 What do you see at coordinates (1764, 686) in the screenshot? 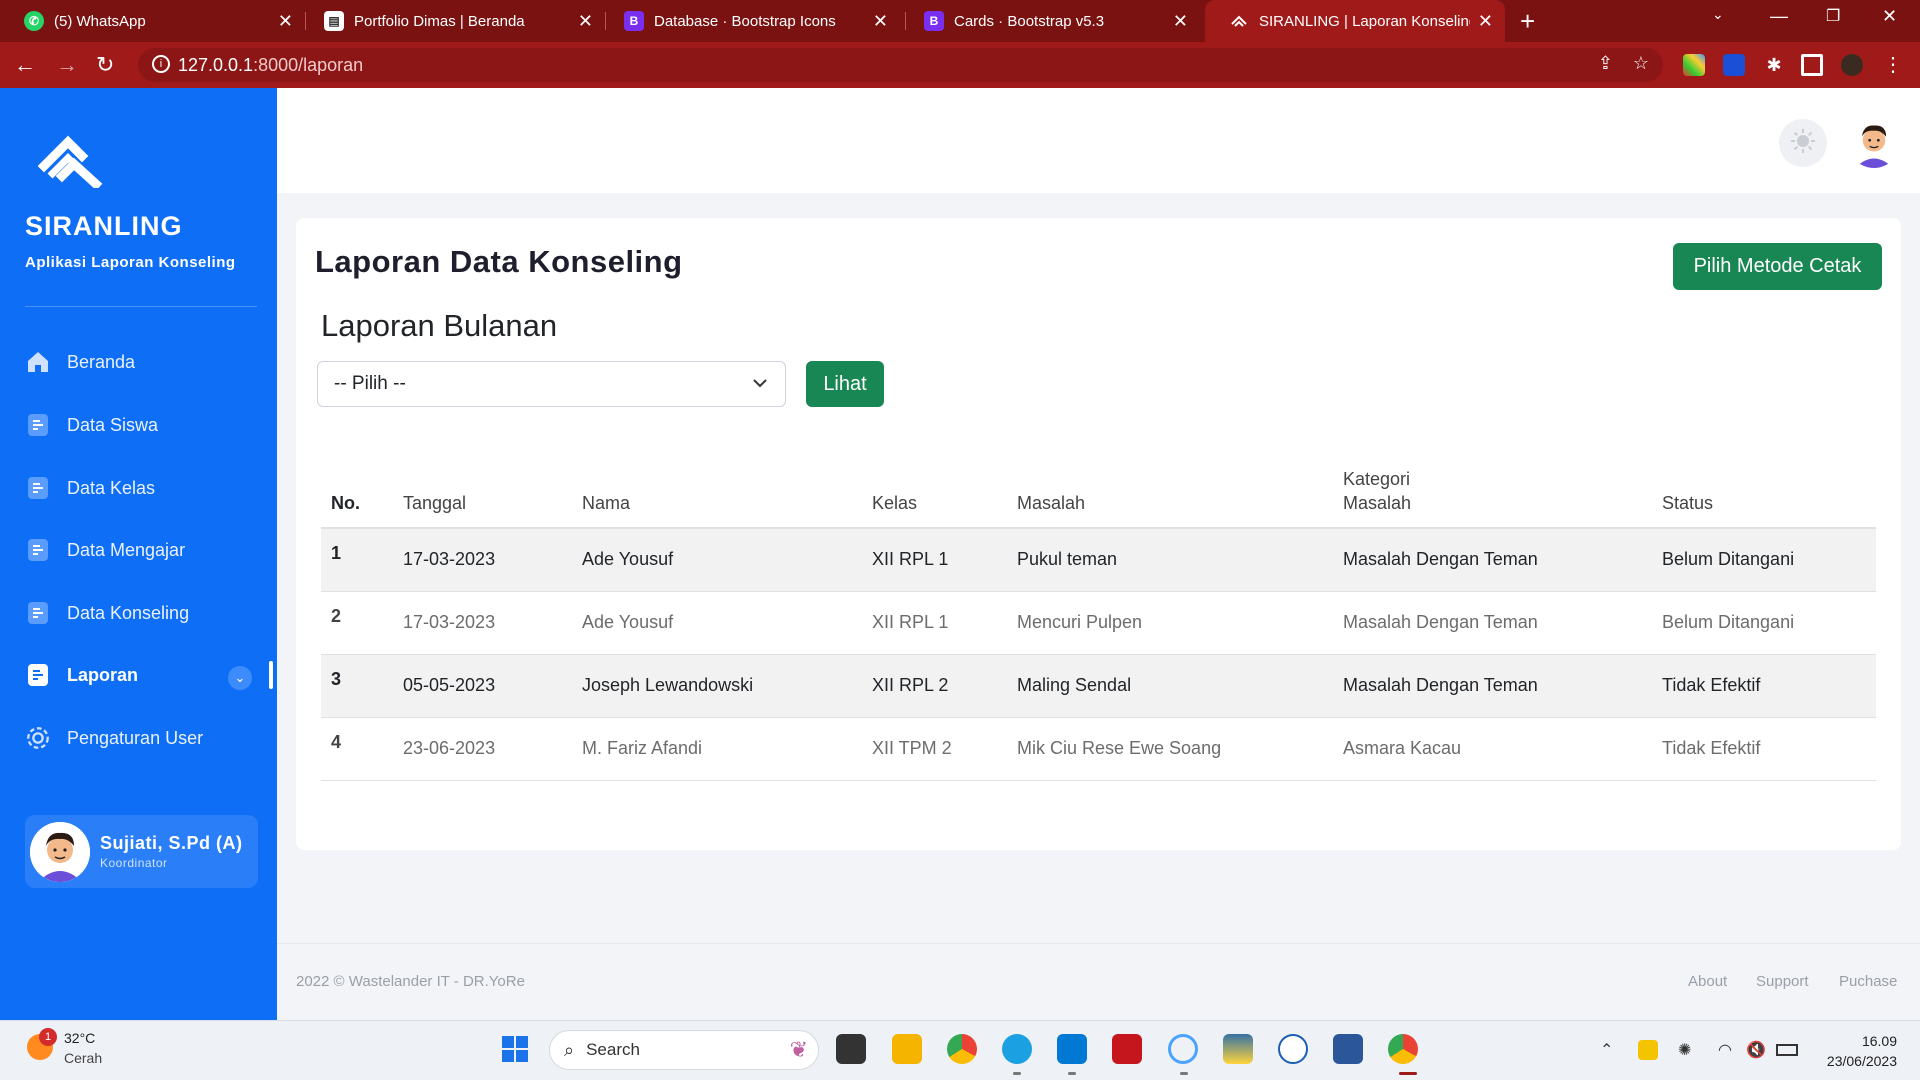
I see `cell-status: Tidak Efektif` at bounding box center [1764, 686].